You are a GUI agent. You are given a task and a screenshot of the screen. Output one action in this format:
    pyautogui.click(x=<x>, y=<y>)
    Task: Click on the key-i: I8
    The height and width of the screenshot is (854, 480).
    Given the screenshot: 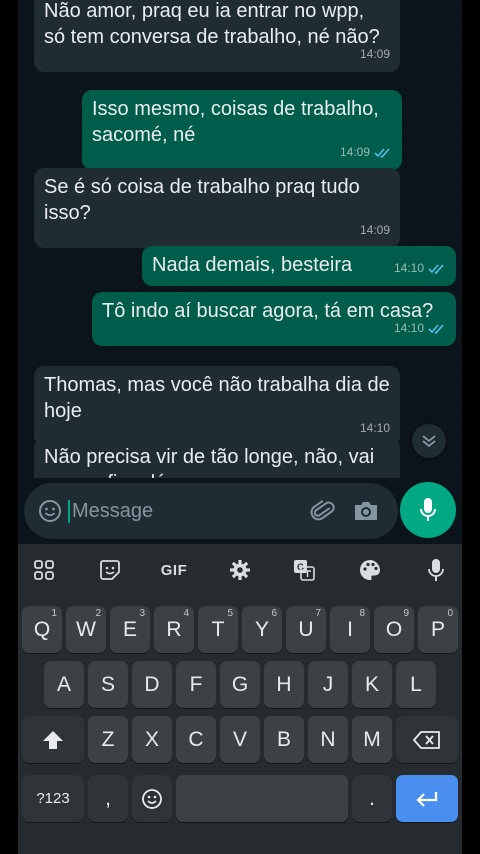 What is the action you would take?
    pyautogui.click(x=350, y=629)
    